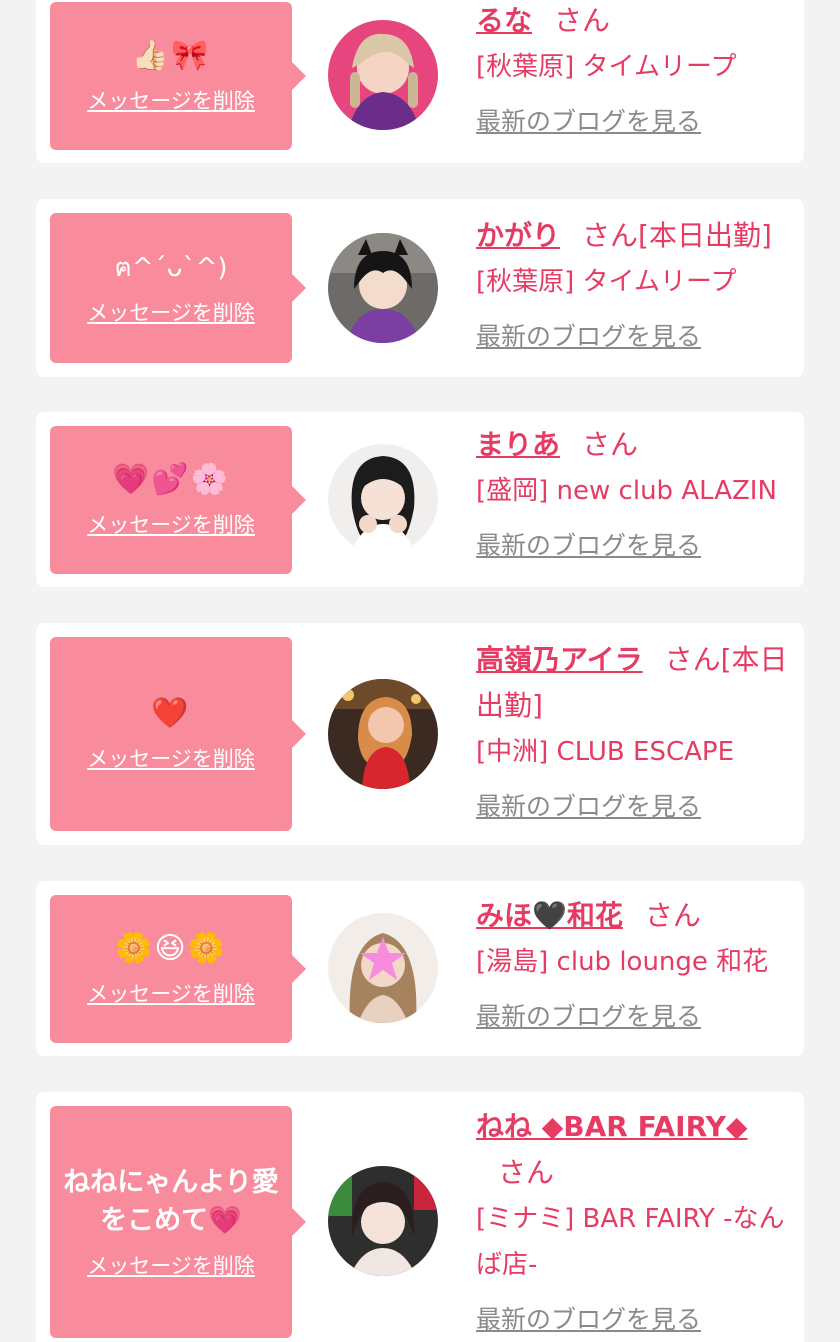  Describe the element at coordinates (171, 268) in the screenshot. I see `message-text: ฅ^ˊᴗˋ^)` at that location.